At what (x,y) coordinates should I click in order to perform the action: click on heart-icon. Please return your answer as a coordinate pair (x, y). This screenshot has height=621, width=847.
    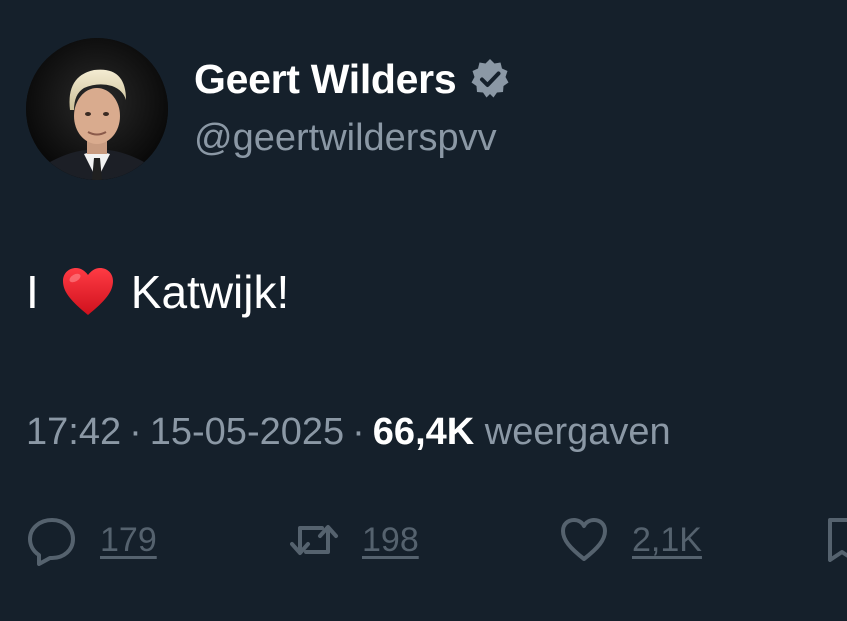
    Looking at the image, I should click on (584, 539).